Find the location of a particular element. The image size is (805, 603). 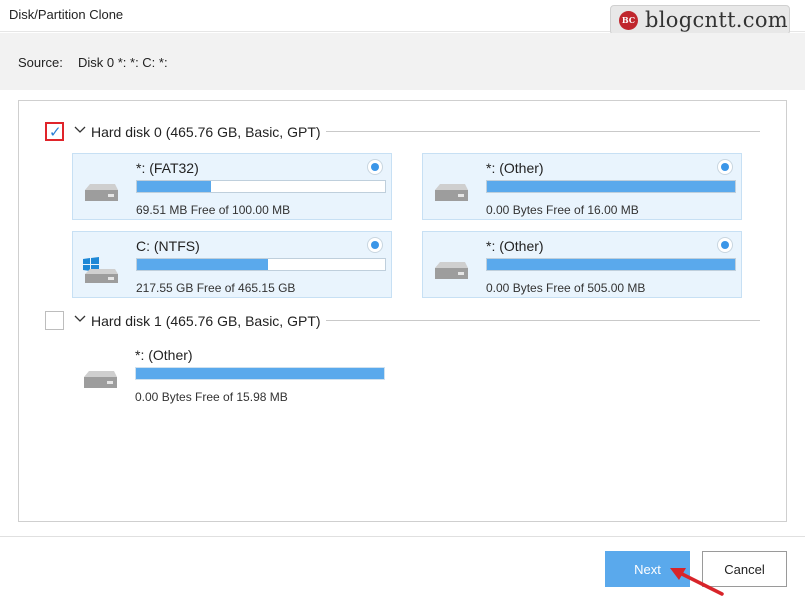

disk-0-label: Hard disk 0 (465.76 GB, Basic, GPT) is located at coordinates (206, 132).